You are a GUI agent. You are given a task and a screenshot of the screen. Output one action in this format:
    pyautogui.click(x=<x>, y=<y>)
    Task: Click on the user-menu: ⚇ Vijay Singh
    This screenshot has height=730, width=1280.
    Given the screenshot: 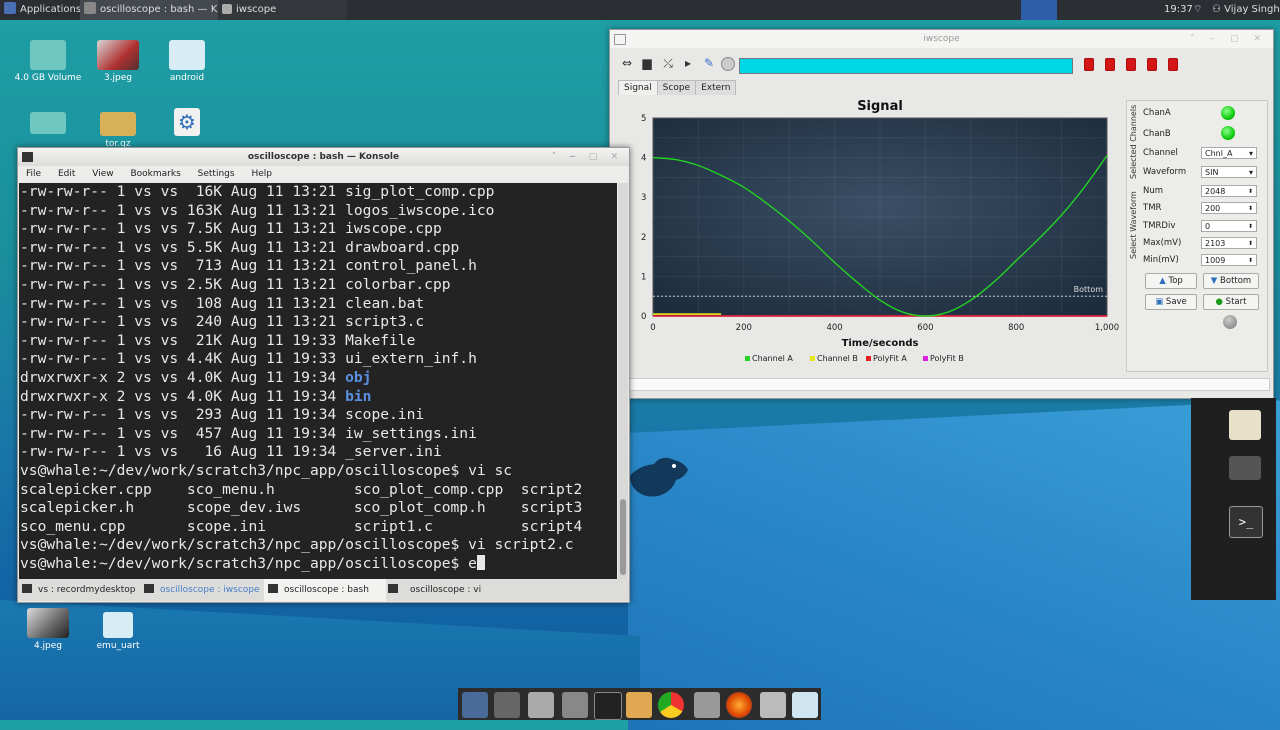 What is the action you would take?
    pyautogui.click(x=1246, y=10)
    